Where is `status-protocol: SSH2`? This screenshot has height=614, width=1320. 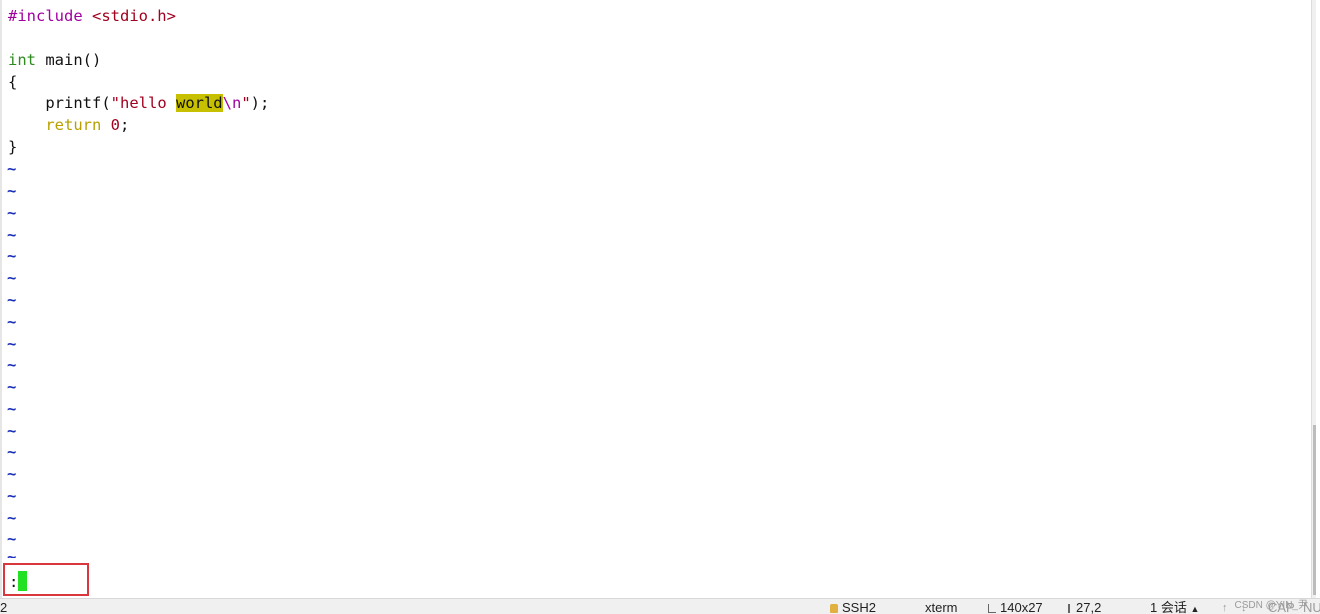 status-protocol: SSH2 is located at coordinates (853, 607).